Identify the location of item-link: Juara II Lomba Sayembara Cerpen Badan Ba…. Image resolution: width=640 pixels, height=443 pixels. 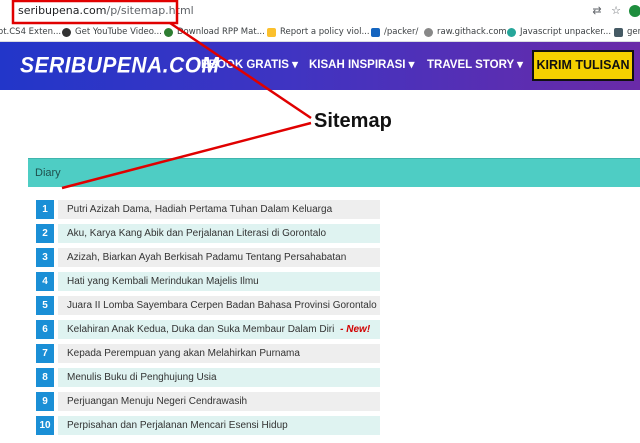
(219, 305).